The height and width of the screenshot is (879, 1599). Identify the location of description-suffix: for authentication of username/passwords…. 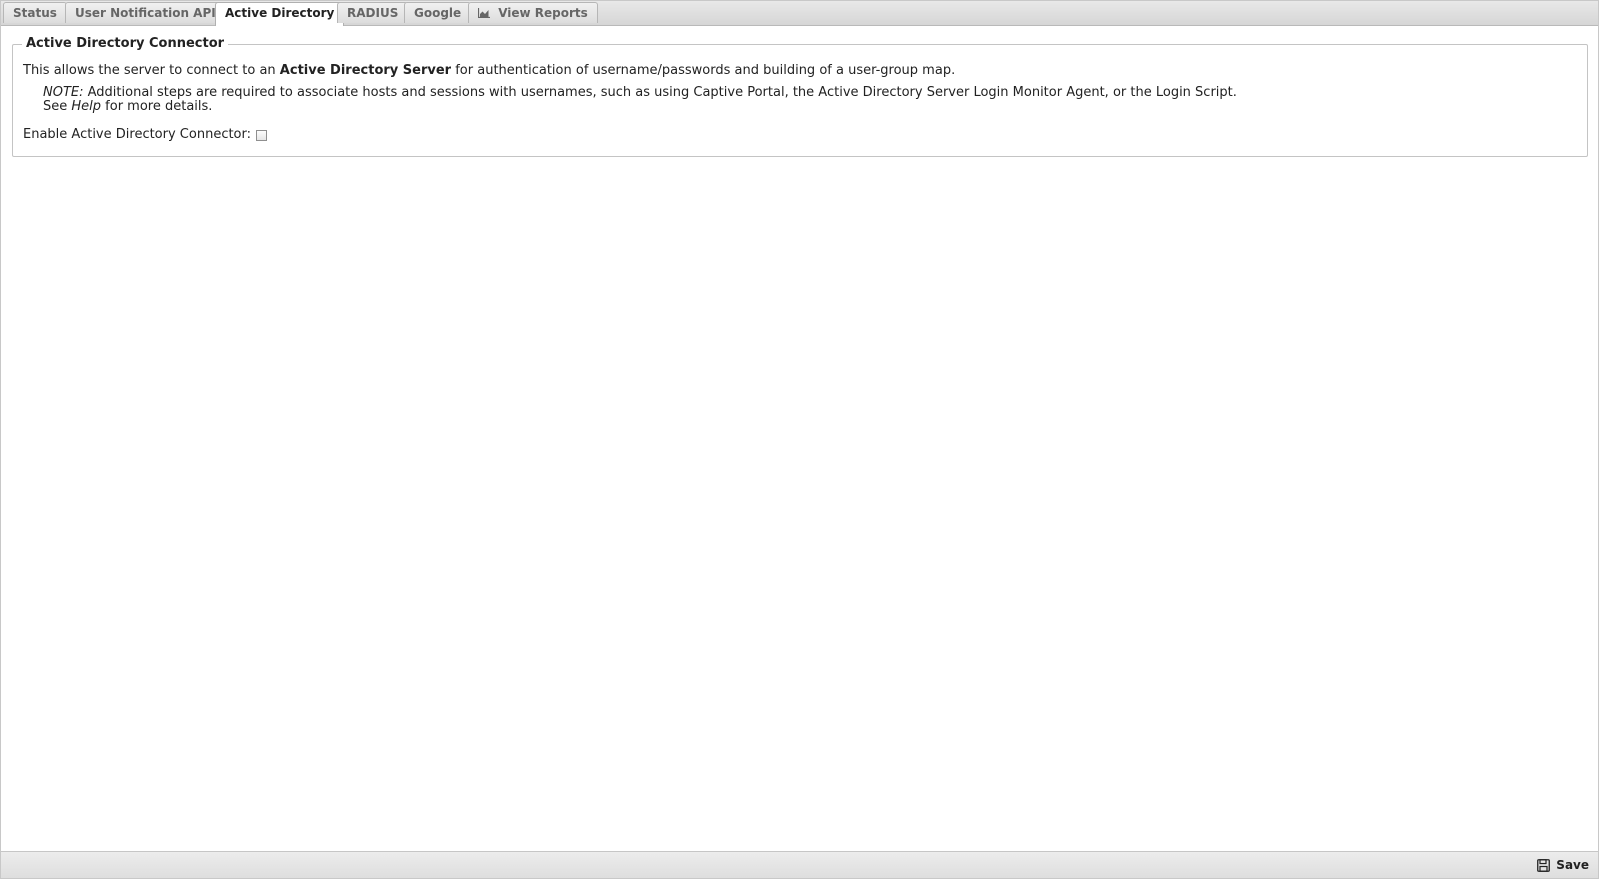
(703, 70).